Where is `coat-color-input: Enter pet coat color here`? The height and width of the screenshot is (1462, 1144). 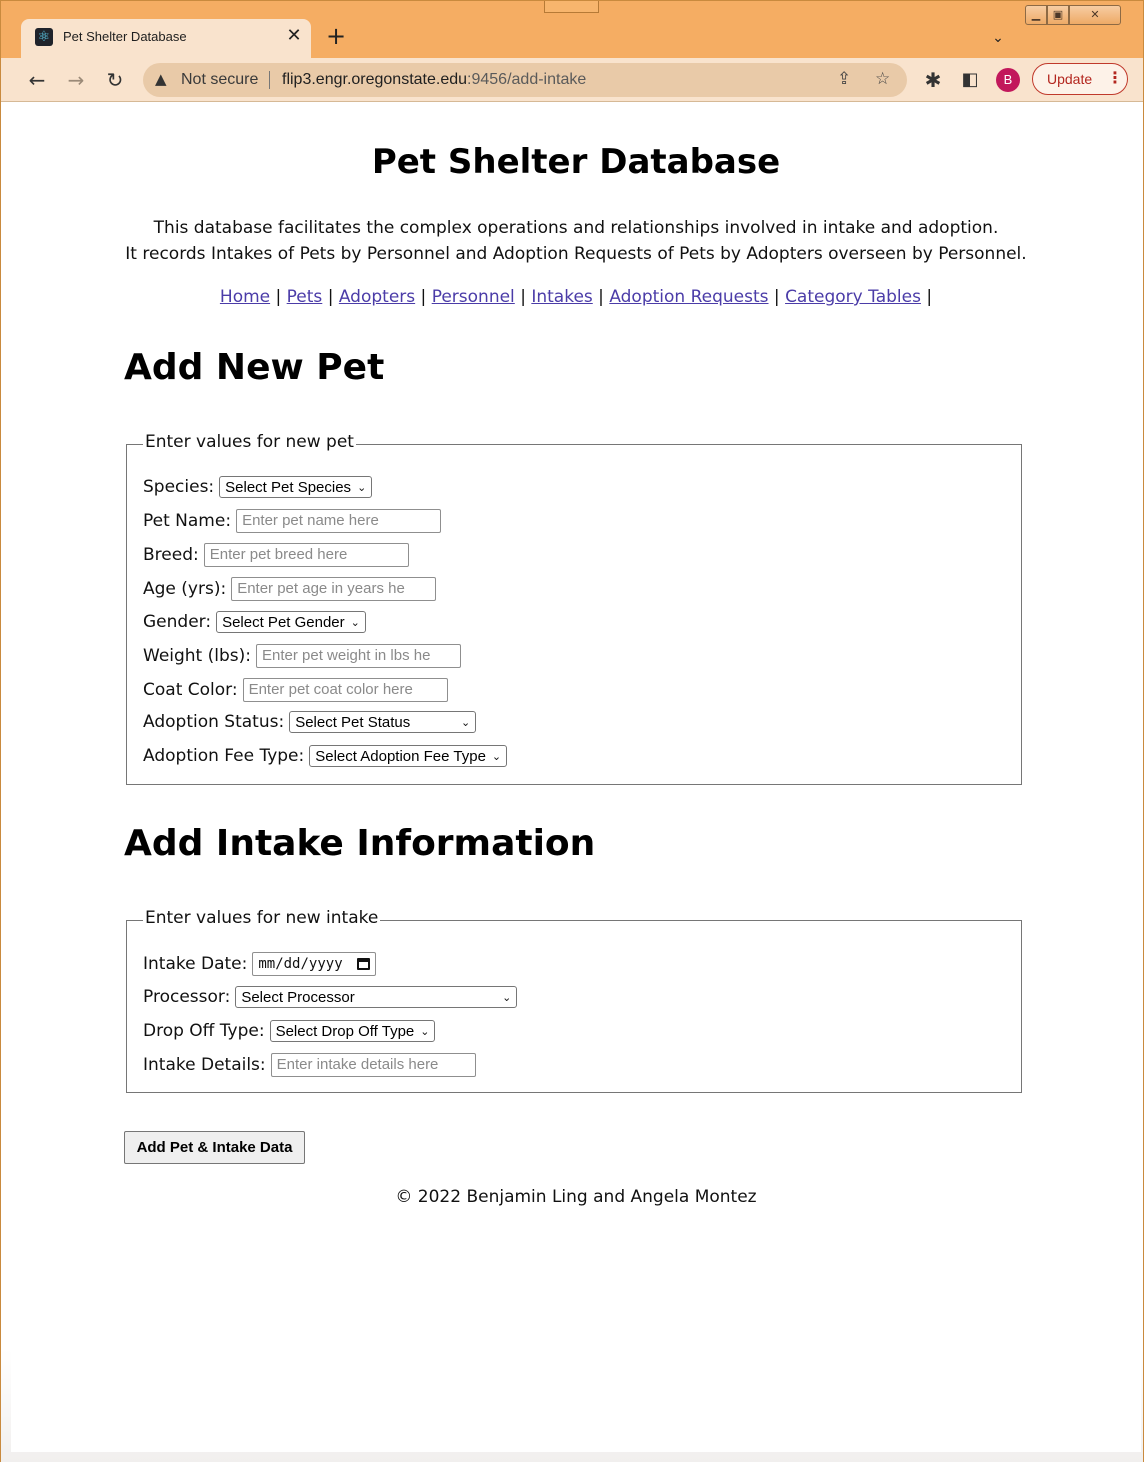 coat-color-input: Enter pet coat color here is located at coordinates (345, 690).